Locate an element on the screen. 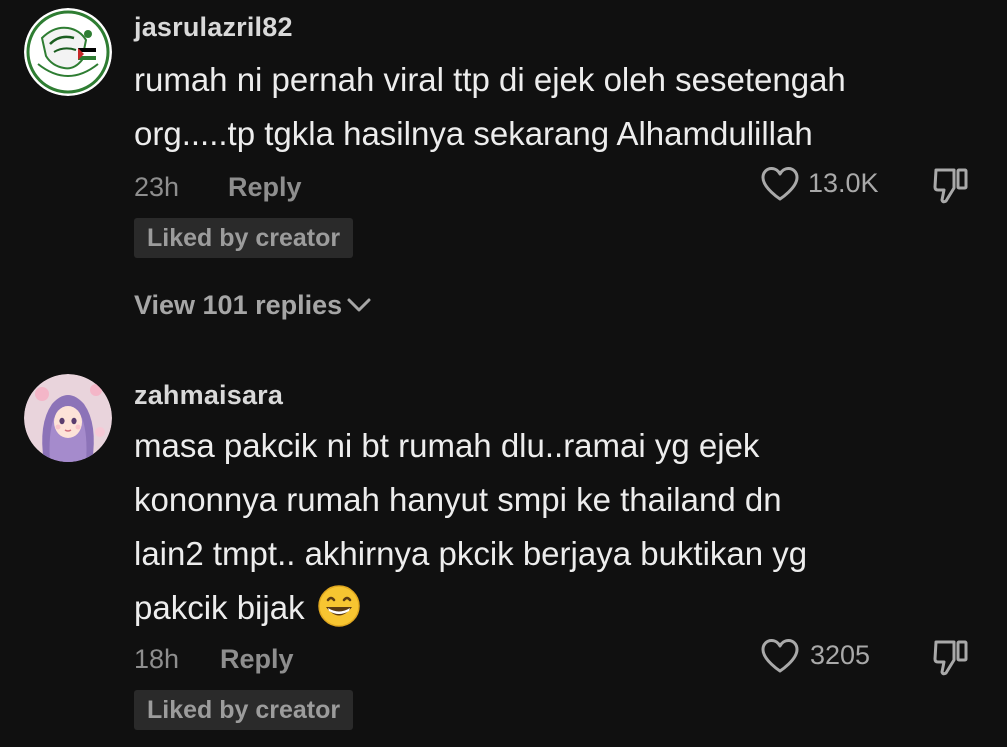  grinning-face-emoji-icon is located at coordinates (338, 606).